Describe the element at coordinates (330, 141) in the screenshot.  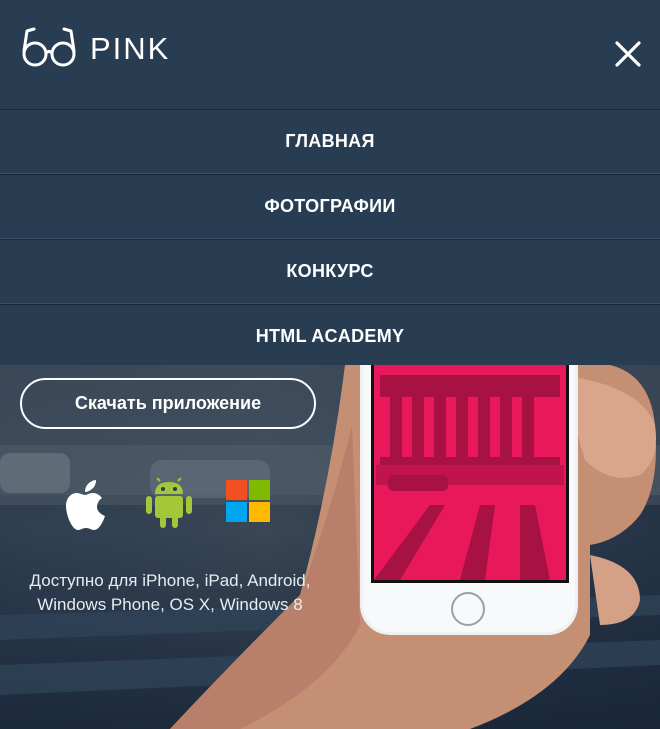
I see `nav-item-home: ГЛАВНАЯ` at that location.